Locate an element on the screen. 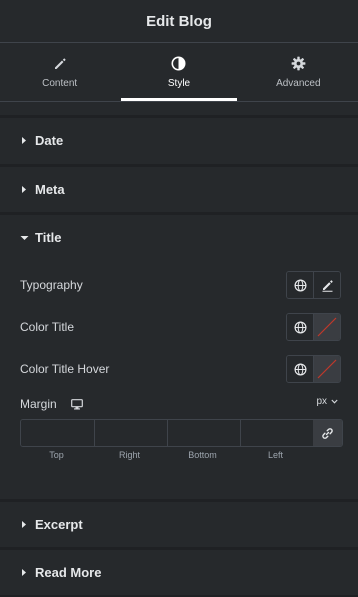 The width and height of the screenshot is (358, 597). half-circle-icon is located at coordinates (179, 64).